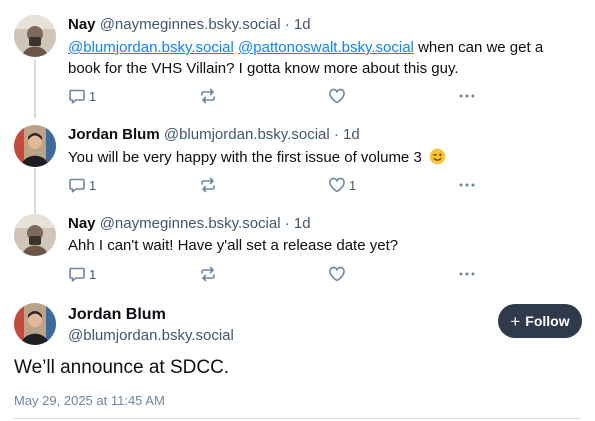 Image resolution: width=595 pixels, height=421 pixels. Describe the element at coordinates (515, 321) in the screenshot. I see `plus-icon: +` at that location.